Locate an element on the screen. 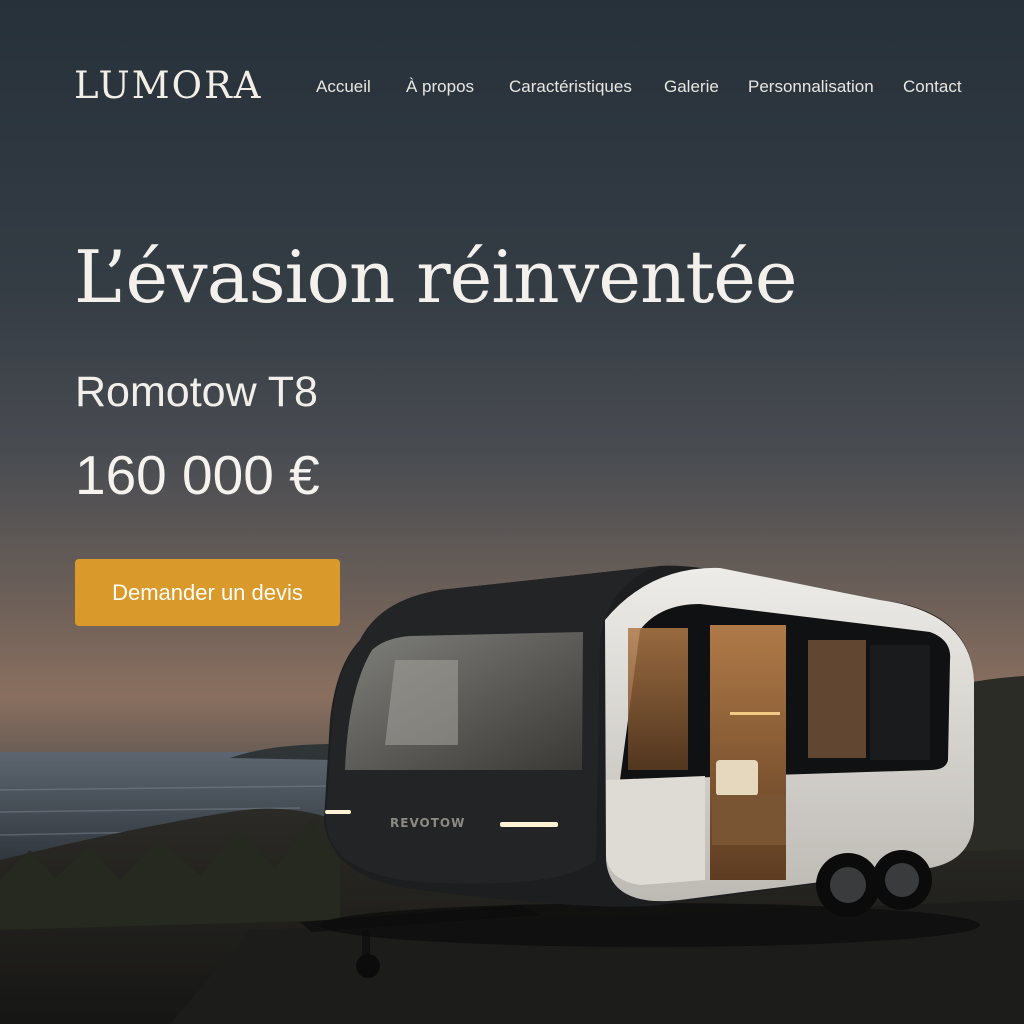 Image resolution: width=1024 pixels, height=1024 pixels. nav-link-galerie: Galerie is located at coordinates (691, 87).